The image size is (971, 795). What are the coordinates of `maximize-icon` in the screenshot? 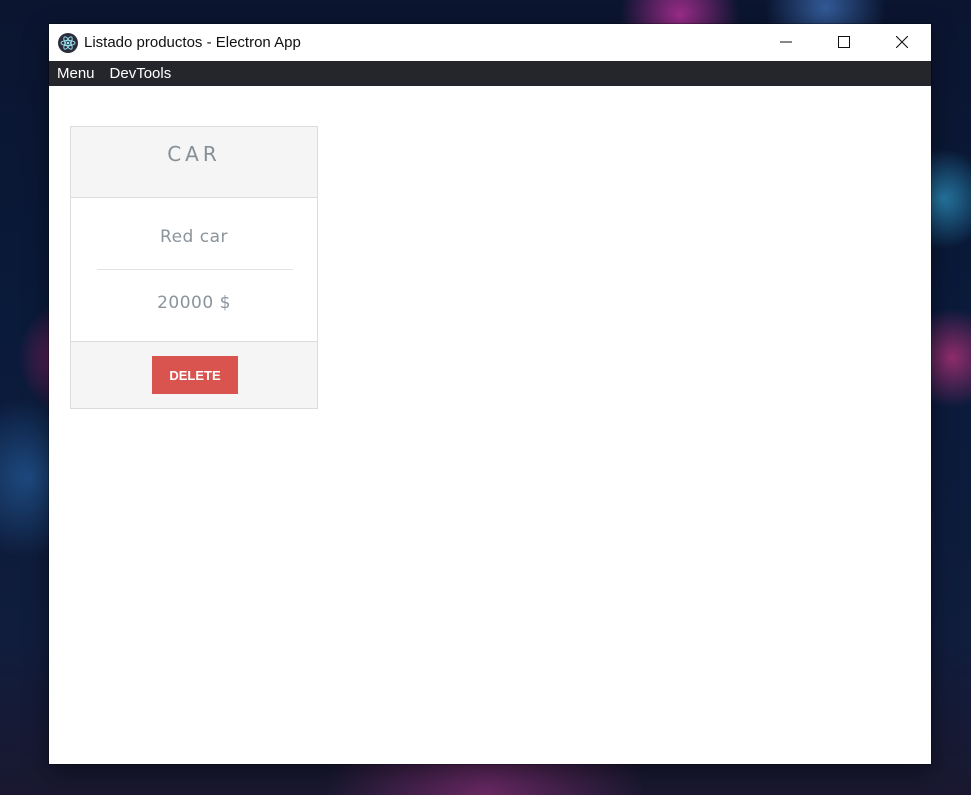 It's located at (844, 42).